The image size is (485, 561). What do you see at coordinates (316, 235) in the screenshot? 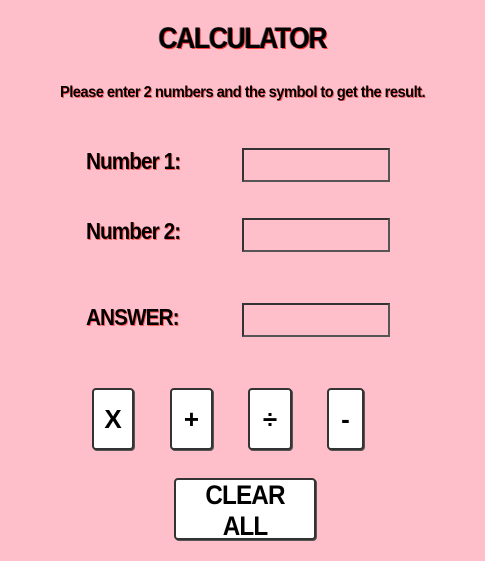
I see `number2-input` at bounding box center [316, 235].